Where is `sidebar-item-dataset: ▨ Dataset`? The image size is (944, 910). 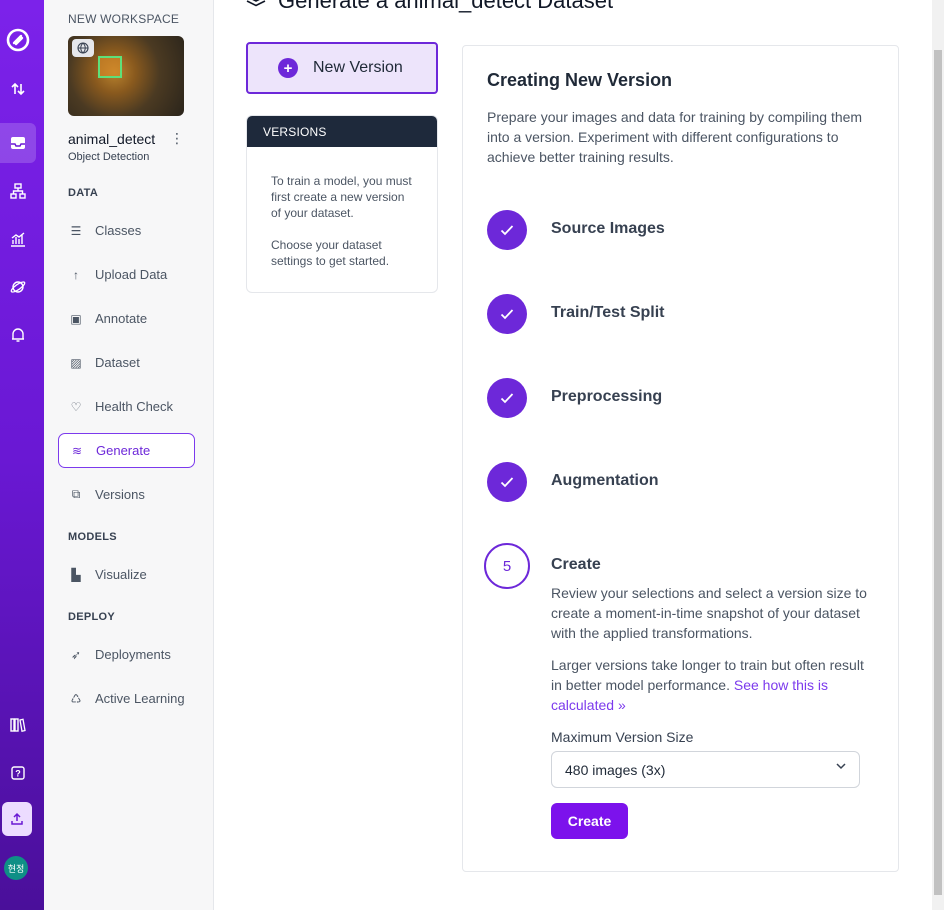 sidebar-item-dataset: ▨ Dataset is located at coordinates (126, 362).